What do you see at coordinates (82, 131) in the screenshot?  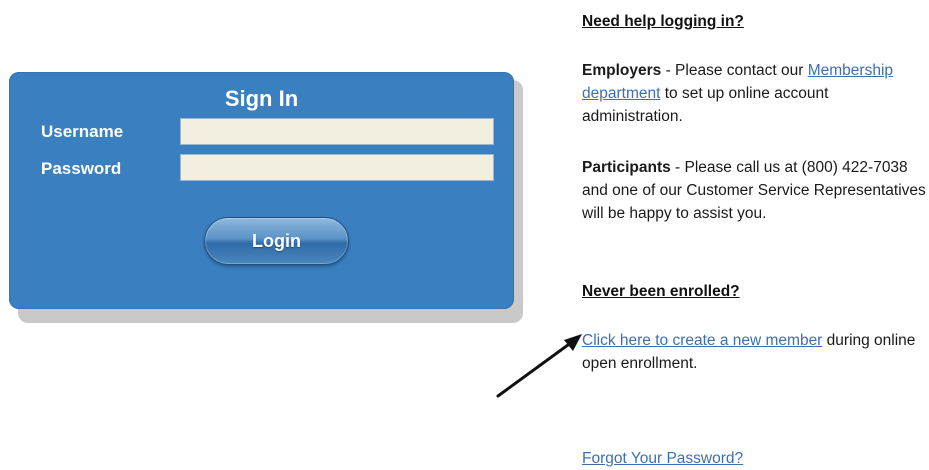 I see `username-label: Username` at bounding box center [82, 131].